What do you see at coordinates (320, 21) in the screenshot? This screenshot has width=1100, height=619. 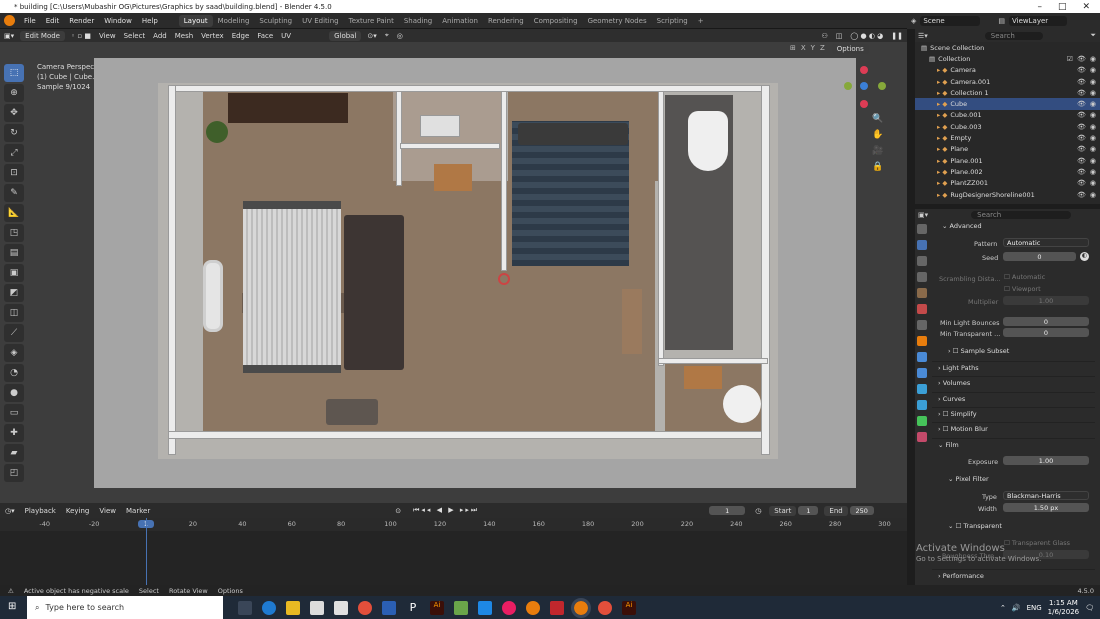 I see `tab-uv-editing: UV Editing` at bounding box center [320, 21].